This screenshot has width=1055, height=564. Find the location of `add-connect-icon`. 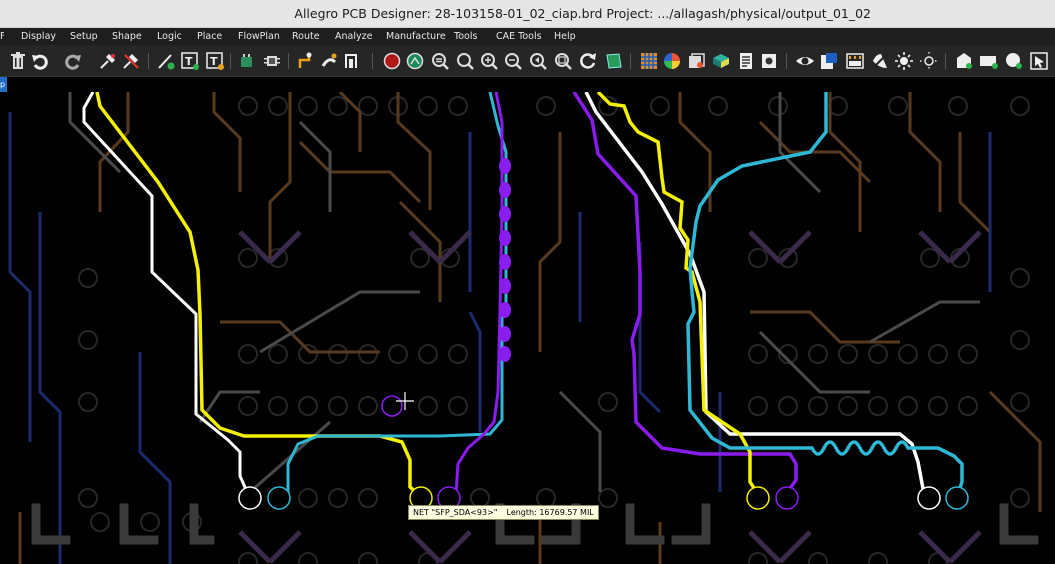

add-connect-icon is located at coordinates (306, 60).